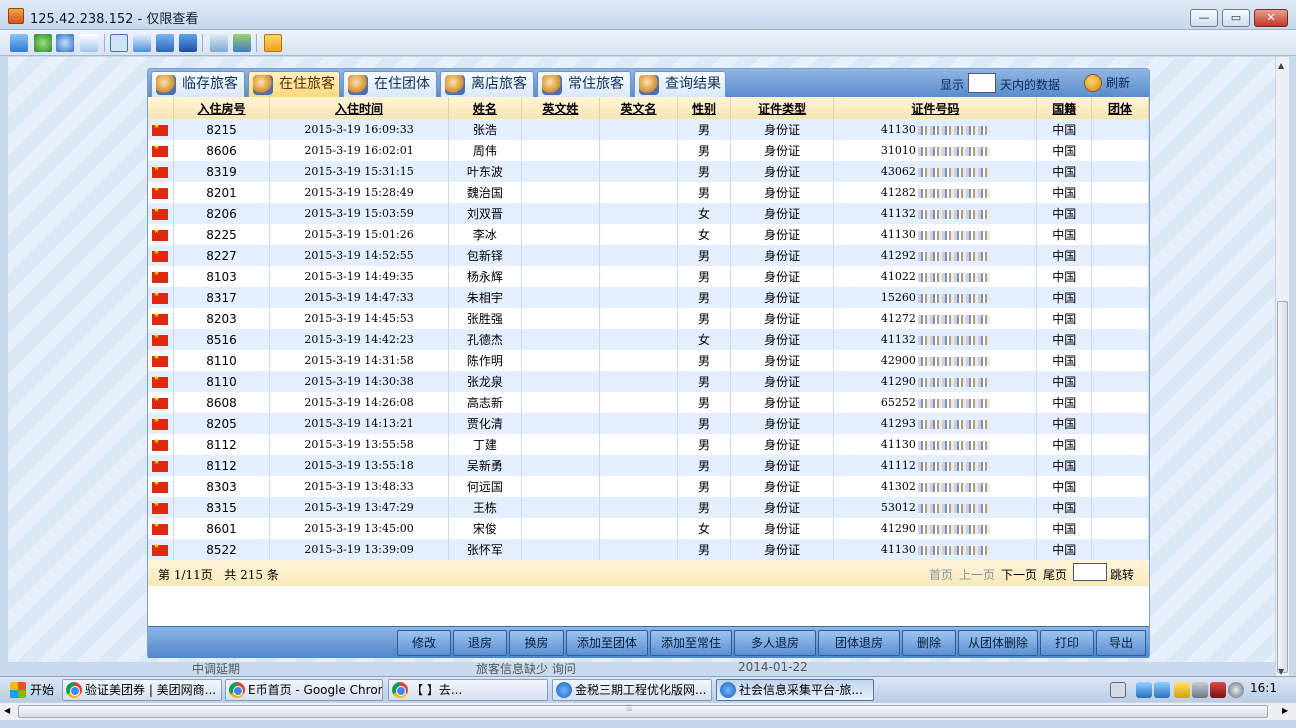 The width and height of the screenshot is (1296, 728). What do you see at coordinates (142, 43) in the screenshot?
I see `fullscreen-icon` at bounding box center [142, 43].